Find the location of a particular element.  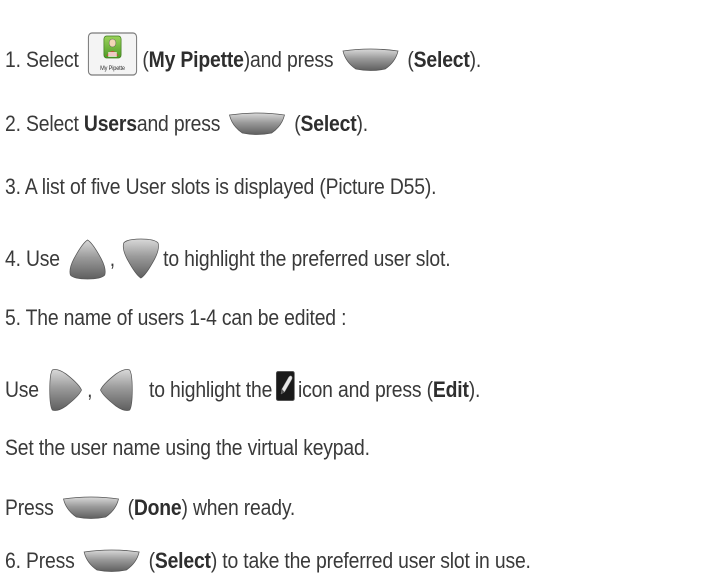

step-4-pre: 4. Use is located at coordinates (32, 258).